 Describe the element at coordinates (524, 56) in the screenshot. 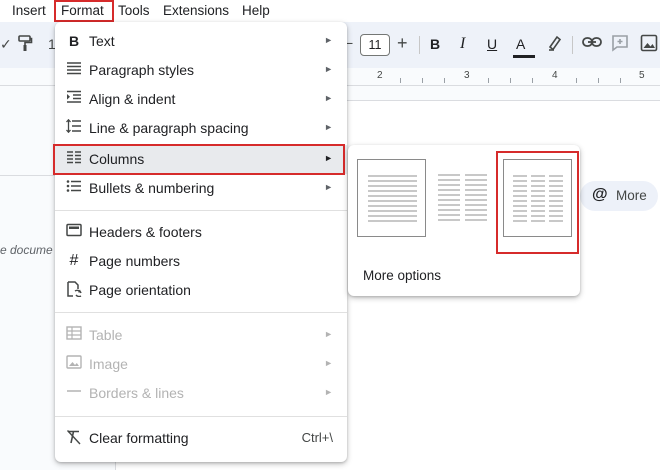

I see `text-color-swatch` at that location.